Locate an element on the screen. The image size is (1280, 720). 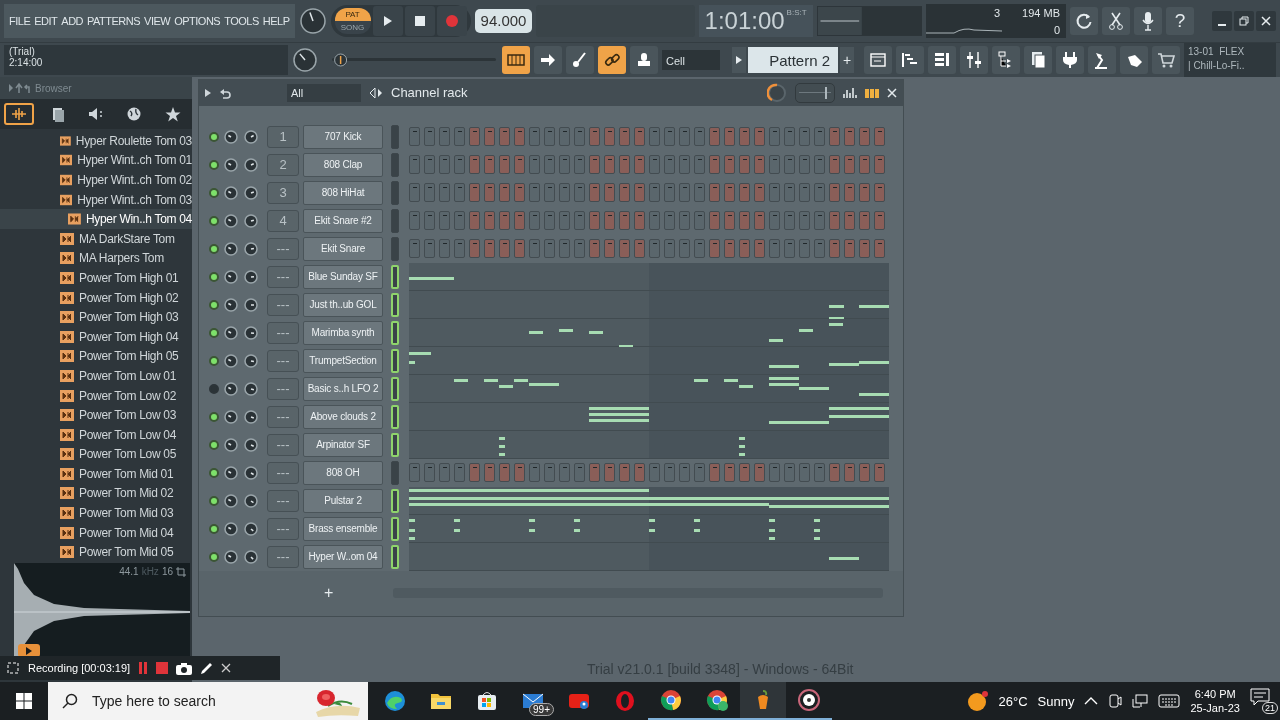
browser-item: Hyper Roulette Tom 03 is located at coordinates (96, 141).